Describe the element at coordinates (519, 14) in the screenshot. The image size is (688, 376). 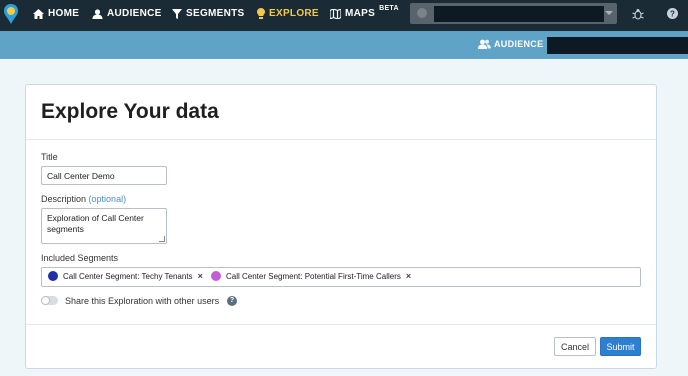
I see `account-select-value` at that location.